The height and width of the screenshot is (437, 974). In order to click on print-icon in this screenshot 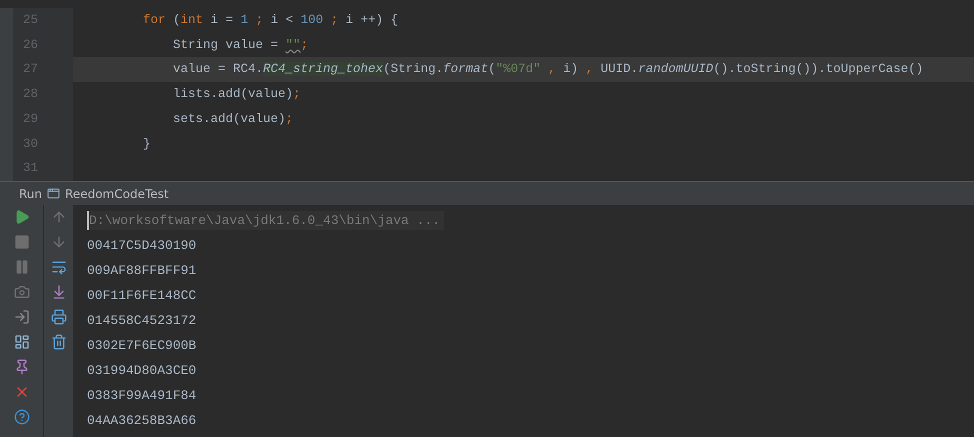, I will do `click(58, 317)`.